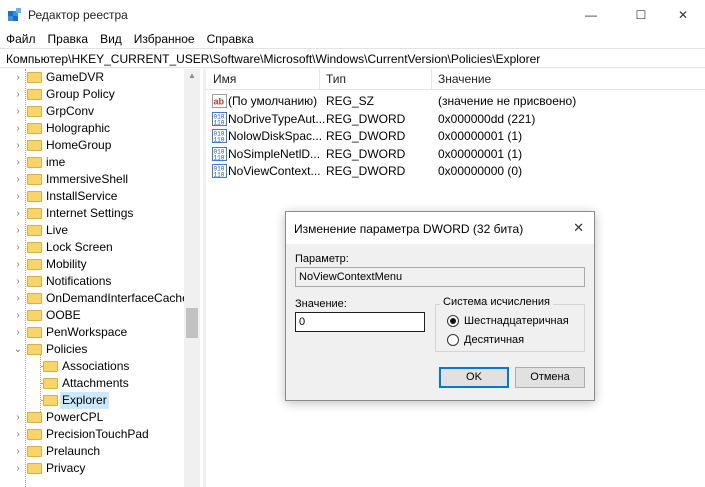 This screenshot has height=487, width=705. What do you see at coordinates (453, 321) in the screenshot?
I see `radio-hex` at bounding box center [453, 321].